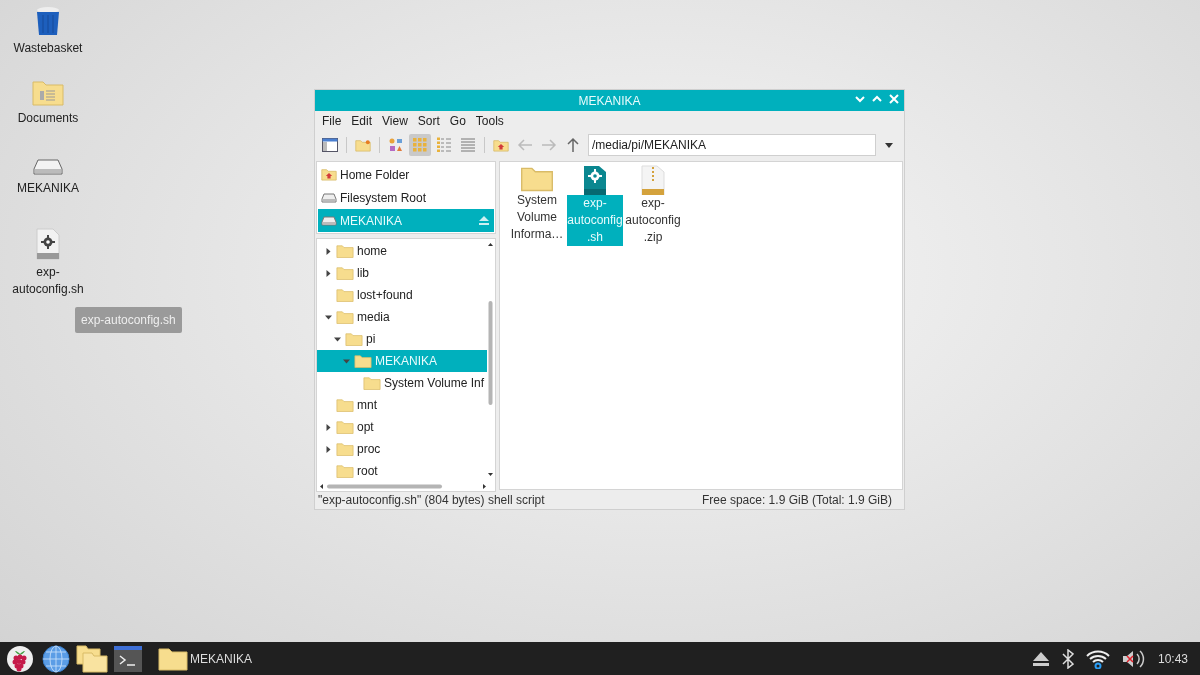 The height and width of the screenshot is (675, 1200). What do you see at coordinates (56, 658) in the screenshot?
I see `globe-icon` at bounding box center [56, 658].